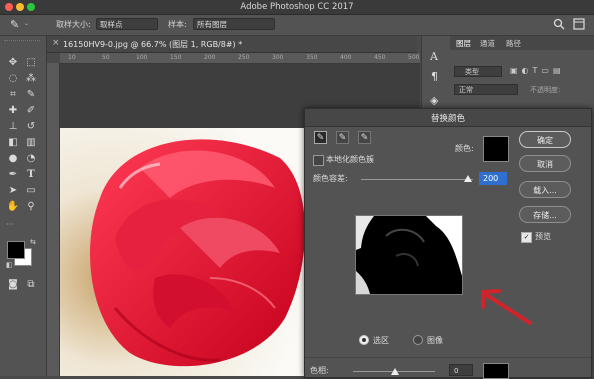 This screenshot has height=379, width=594. Describe the element at coordinates (486, 89) in the screenshot. I see `blend-mode-select: 正常` at that location.